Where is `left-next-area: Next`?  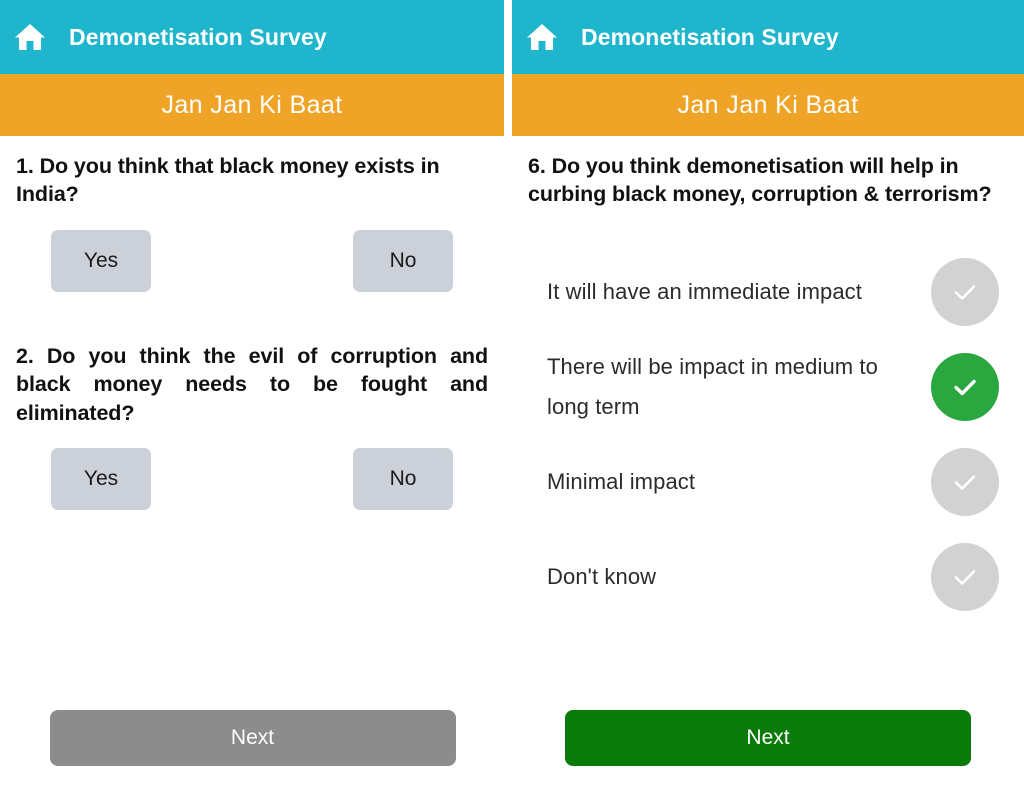
left-next-area: Next is located at coordinates (252, 737).